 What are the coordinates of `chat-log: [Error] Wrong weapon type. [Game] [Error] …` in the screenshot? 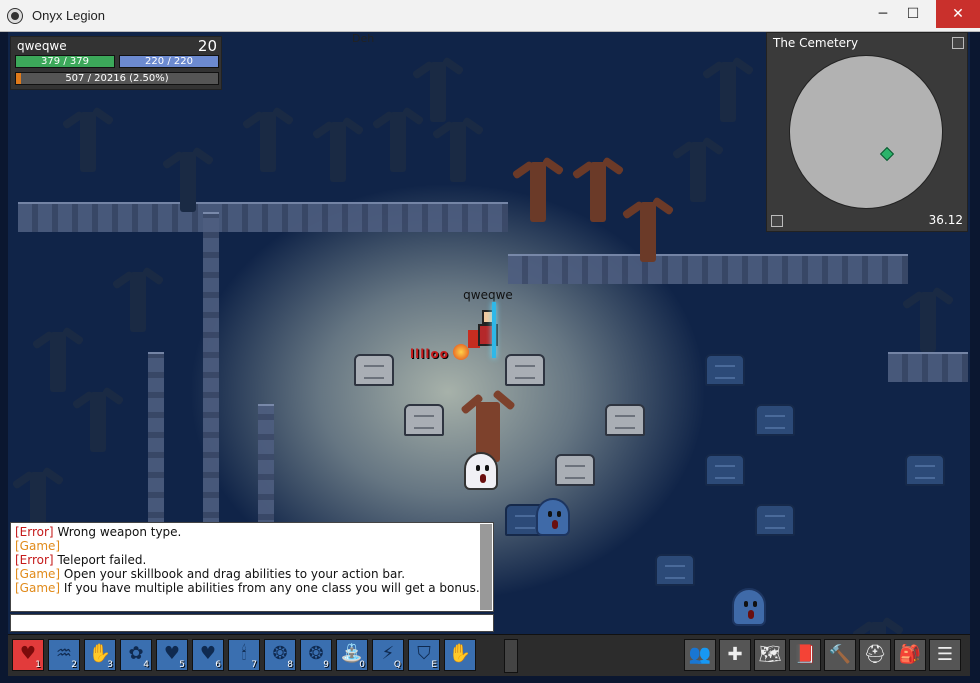 It's located at (252, 567).